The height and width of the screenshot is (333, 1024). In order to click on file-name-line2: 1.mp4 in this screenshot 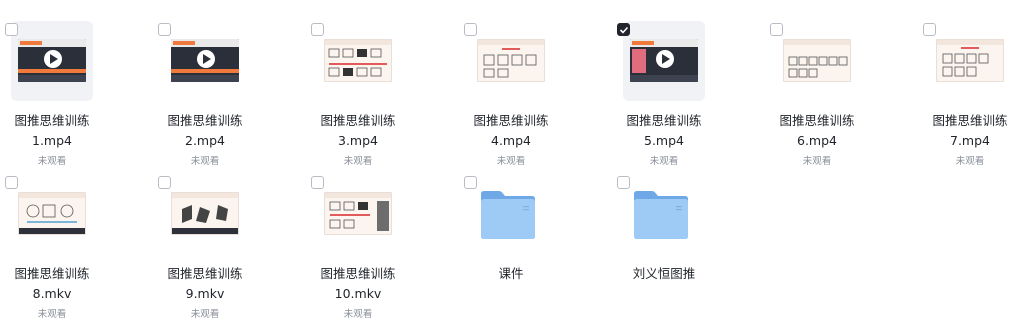, I will do `click(52, 140)`.